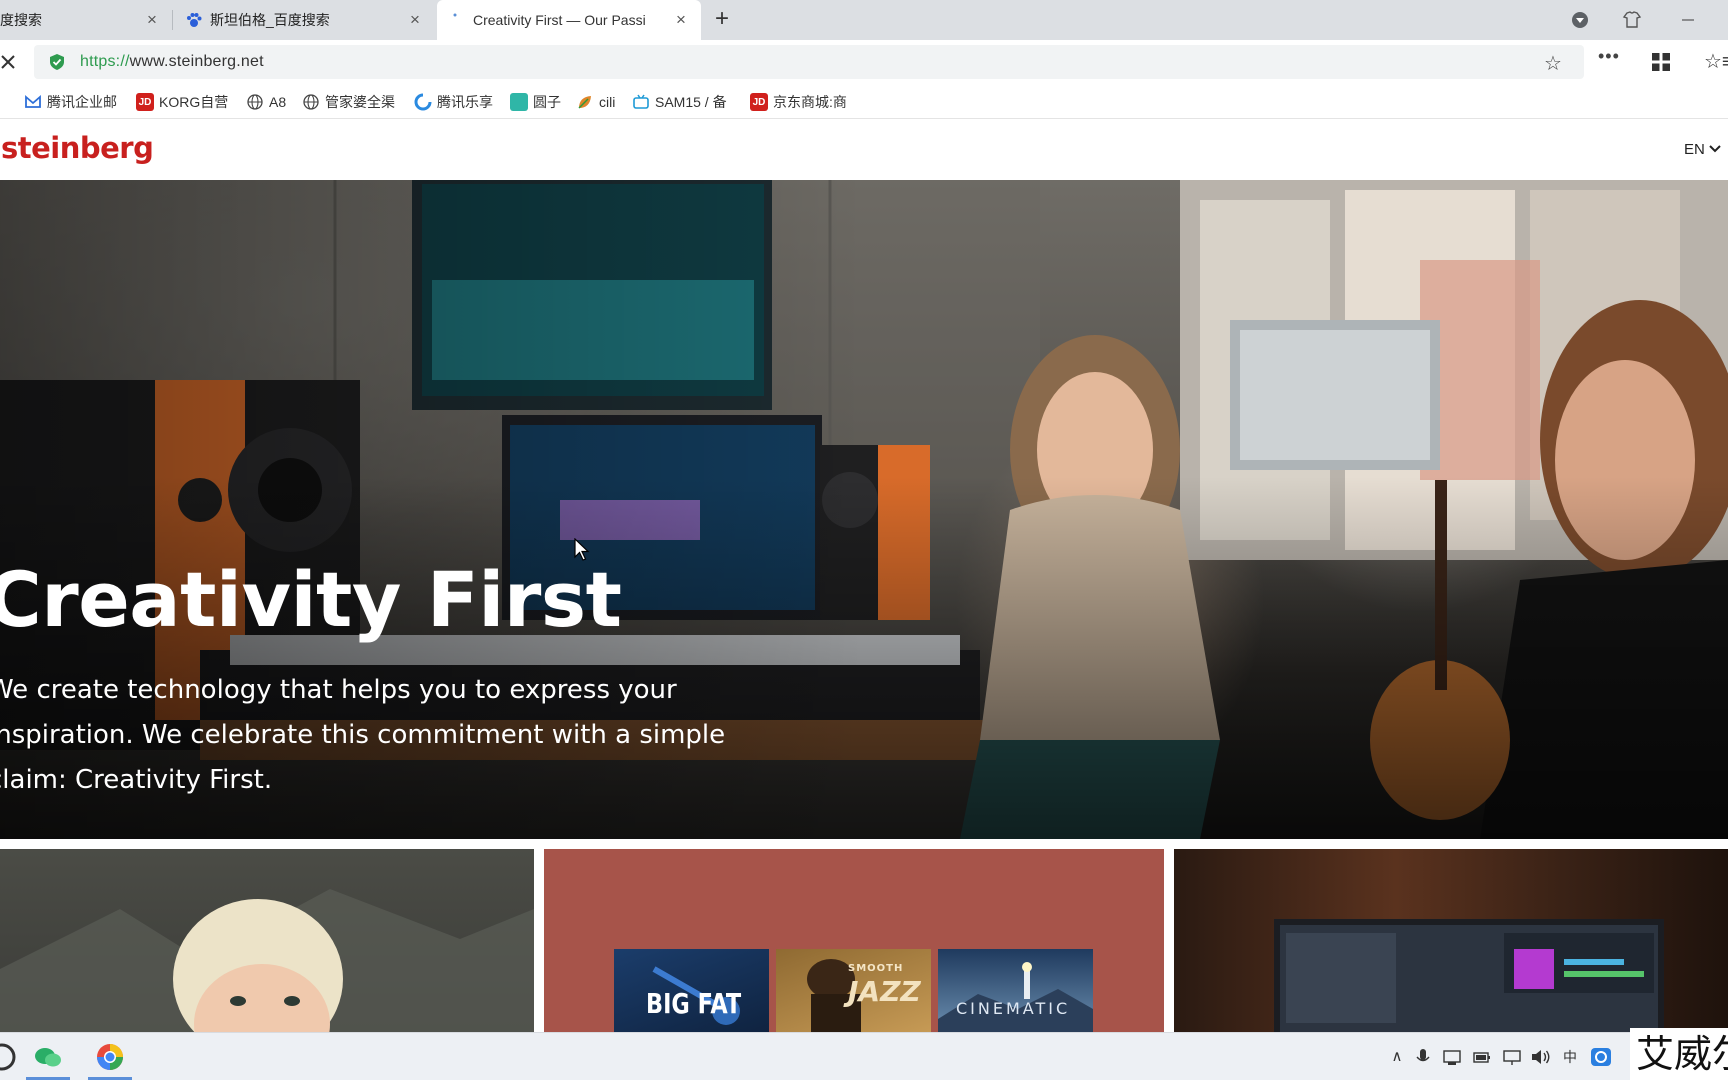 The image size is (1728, 1080). Describe the element at coordinates (105, 61) in the screenshot. I see `url-scheme: https://` at that location.